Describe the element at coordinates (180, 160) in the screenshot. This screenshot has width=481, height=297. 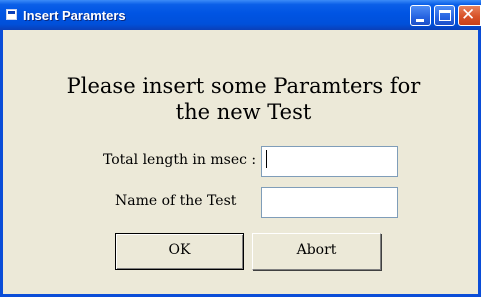
I see `total-length-label: Total length in msec :` at that location.